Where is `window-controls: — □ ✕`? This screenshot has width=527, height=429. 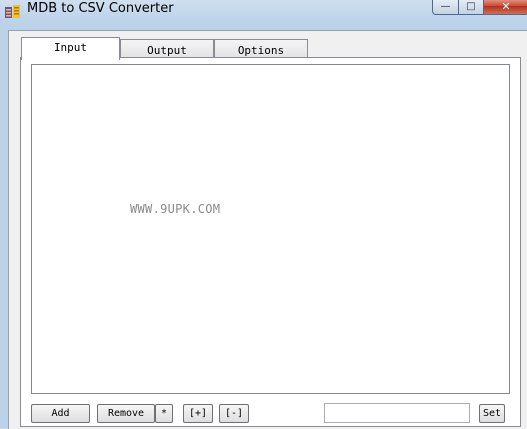 window-controls: — □ ✕ is located at coordinates (479, 8).